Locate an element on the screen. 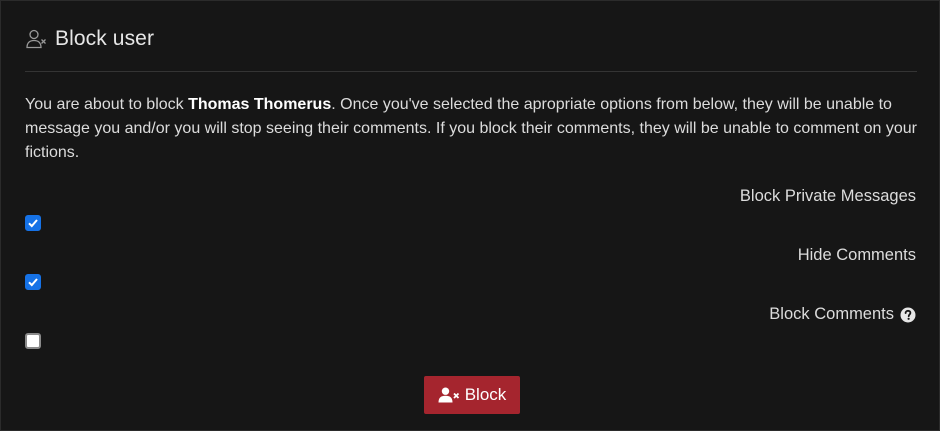 This screenshot has height=431, width=940. option-label-block-comments: Block Comments is located at coordinates (842, 314).